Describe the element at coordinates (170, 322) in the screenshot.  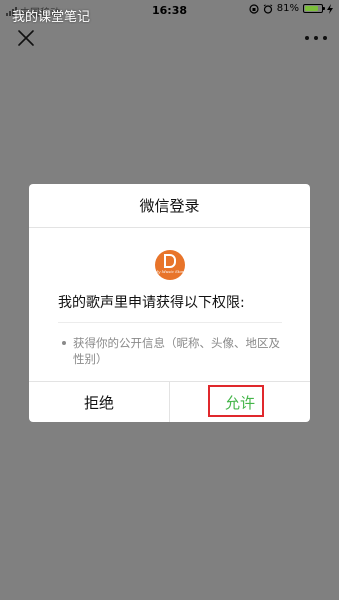
I see `divider` at that location.